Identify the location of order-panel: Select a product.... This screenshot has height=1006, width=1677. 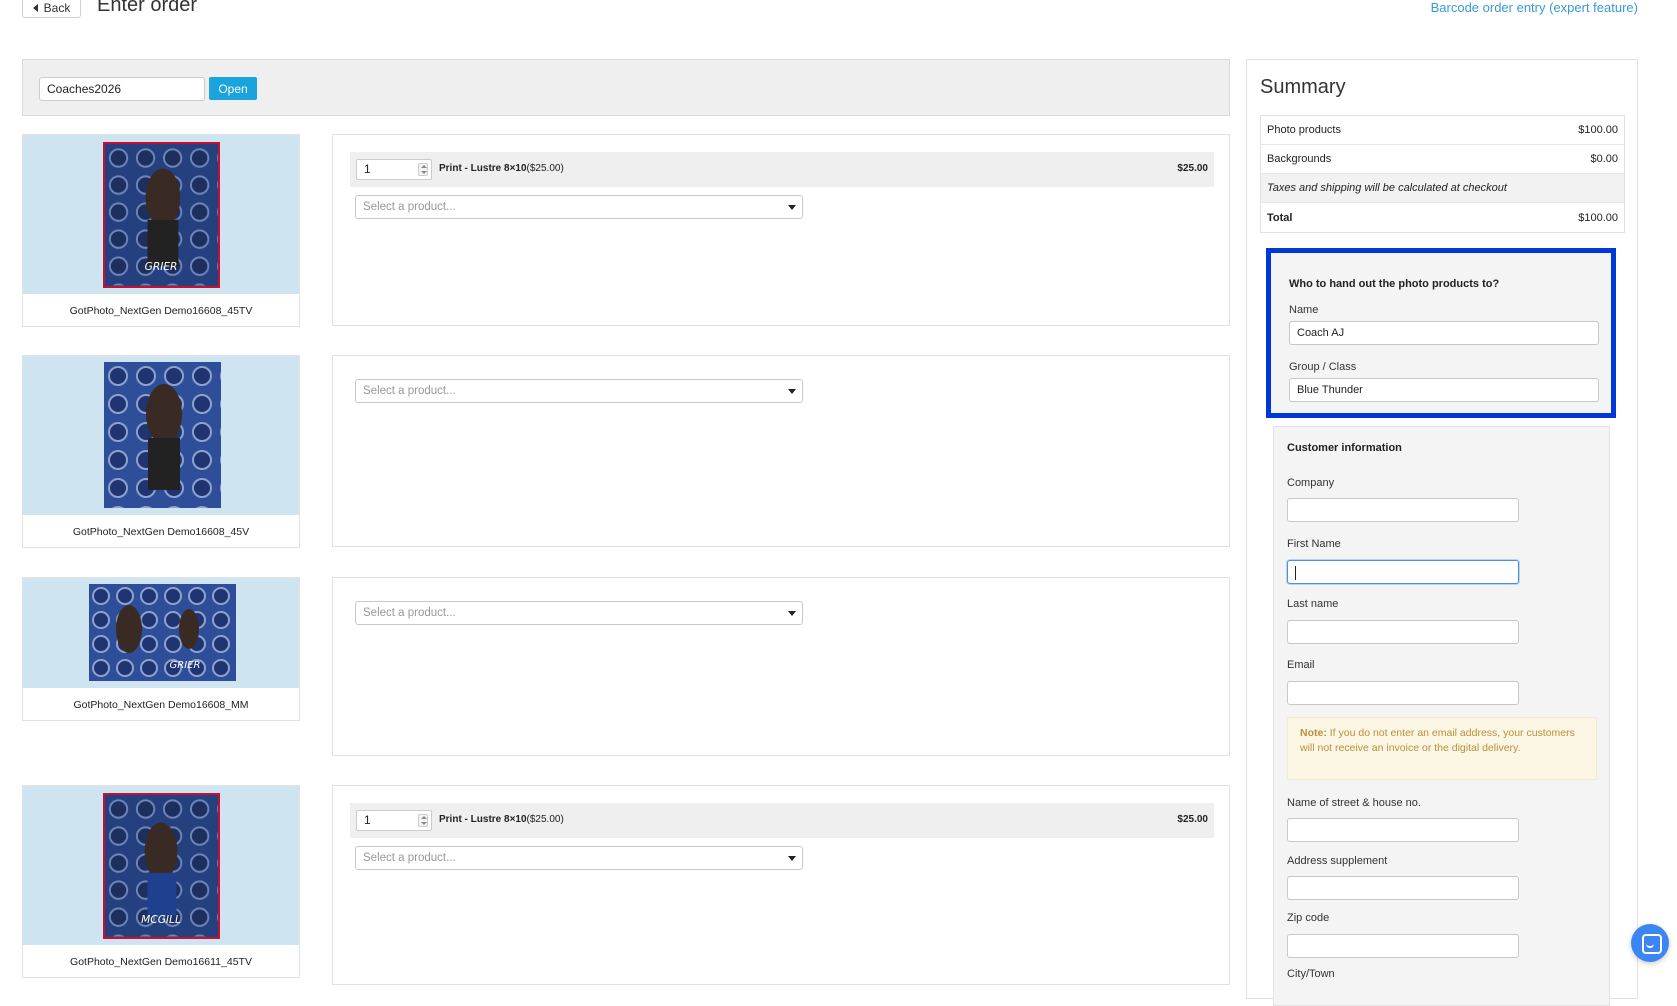
(781, 451).